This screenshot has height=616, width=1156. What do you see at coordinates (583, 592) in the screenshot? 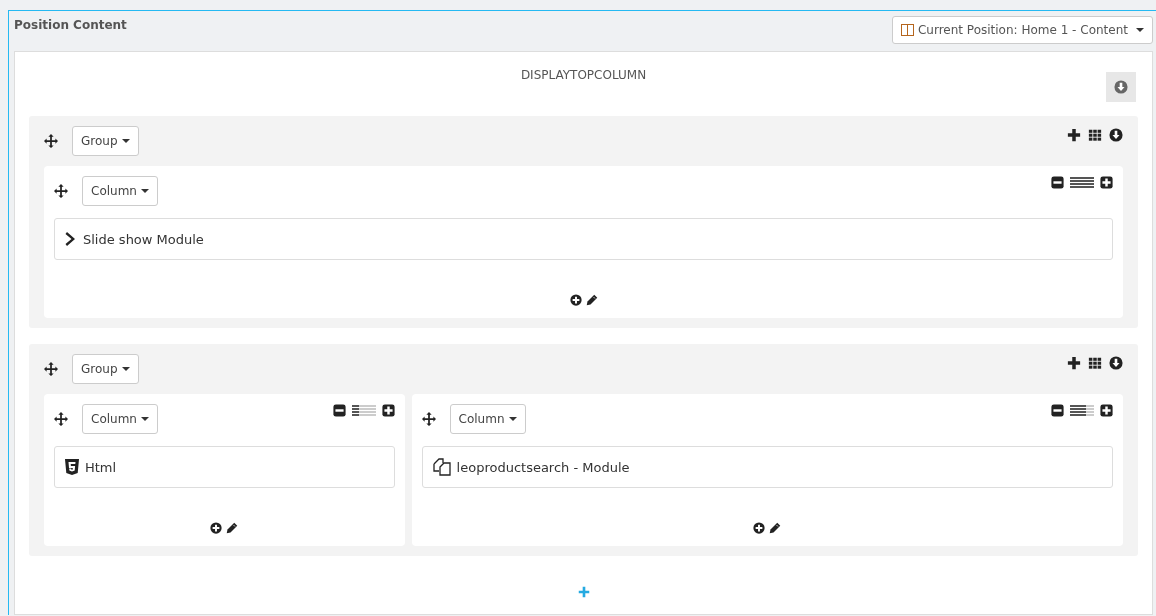
I see `add-group-icon` at bounding box center [583, 592].